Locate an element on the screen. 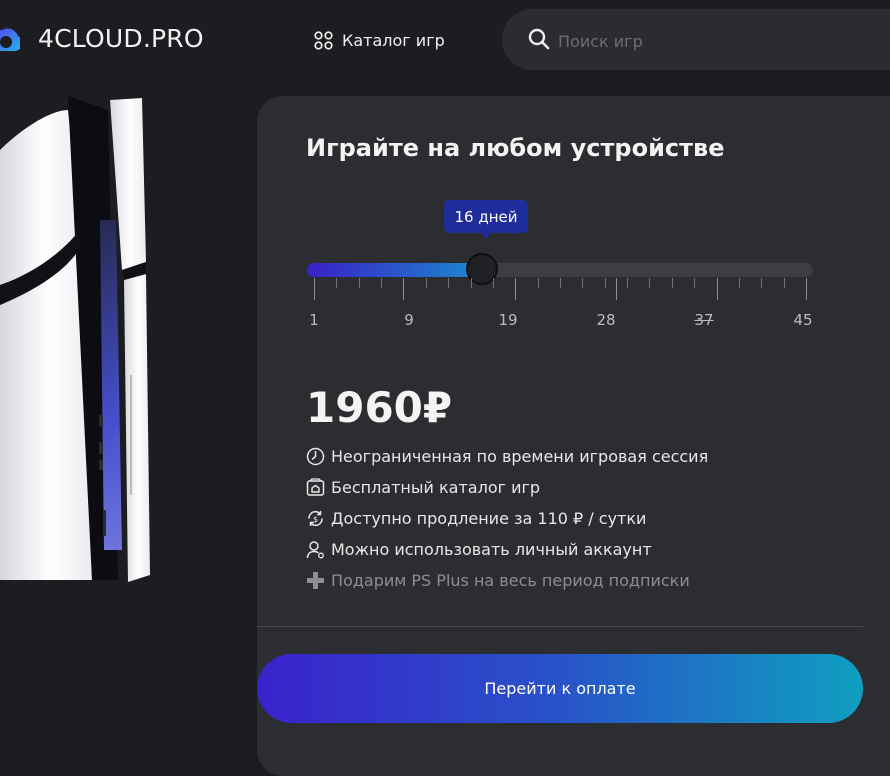 This screenshot has width=890, height=776. catalog-link: Каталог игр is located at coordinates (379, 40).